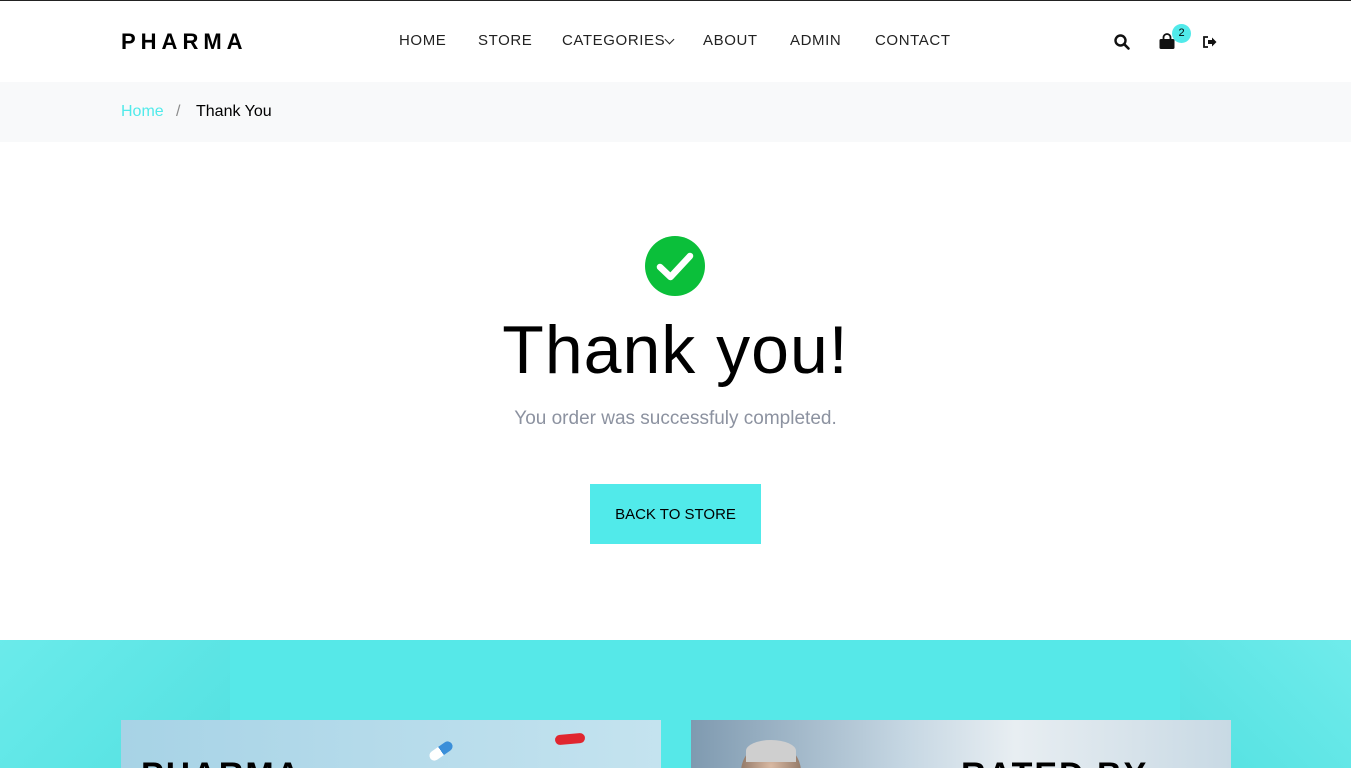  Describe the element at coordinates (234, 111) in the screenshot. I see `breadcrumb-current: Thank You` at that location.